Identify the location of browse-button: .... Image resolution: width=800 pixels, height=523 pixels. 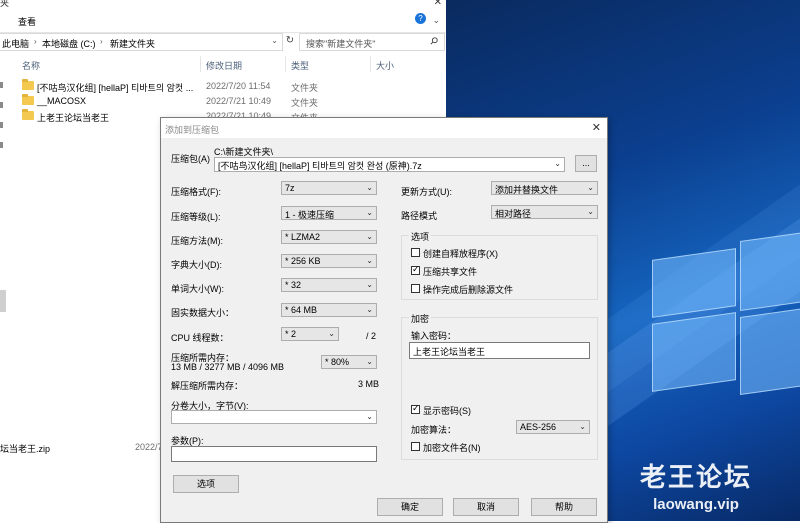
(586, 163).